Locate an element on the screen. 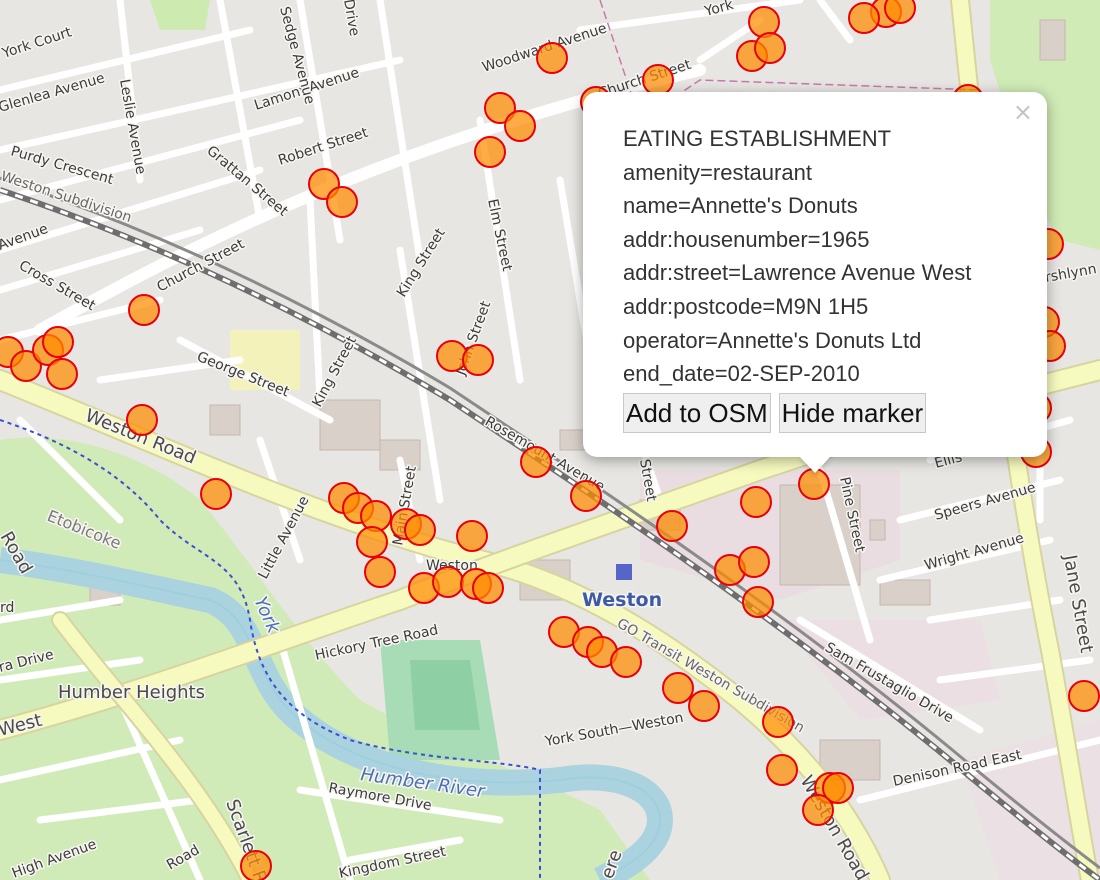  popup-tag-amenity: amenity=restaurant is located at coordinates (717, 172).